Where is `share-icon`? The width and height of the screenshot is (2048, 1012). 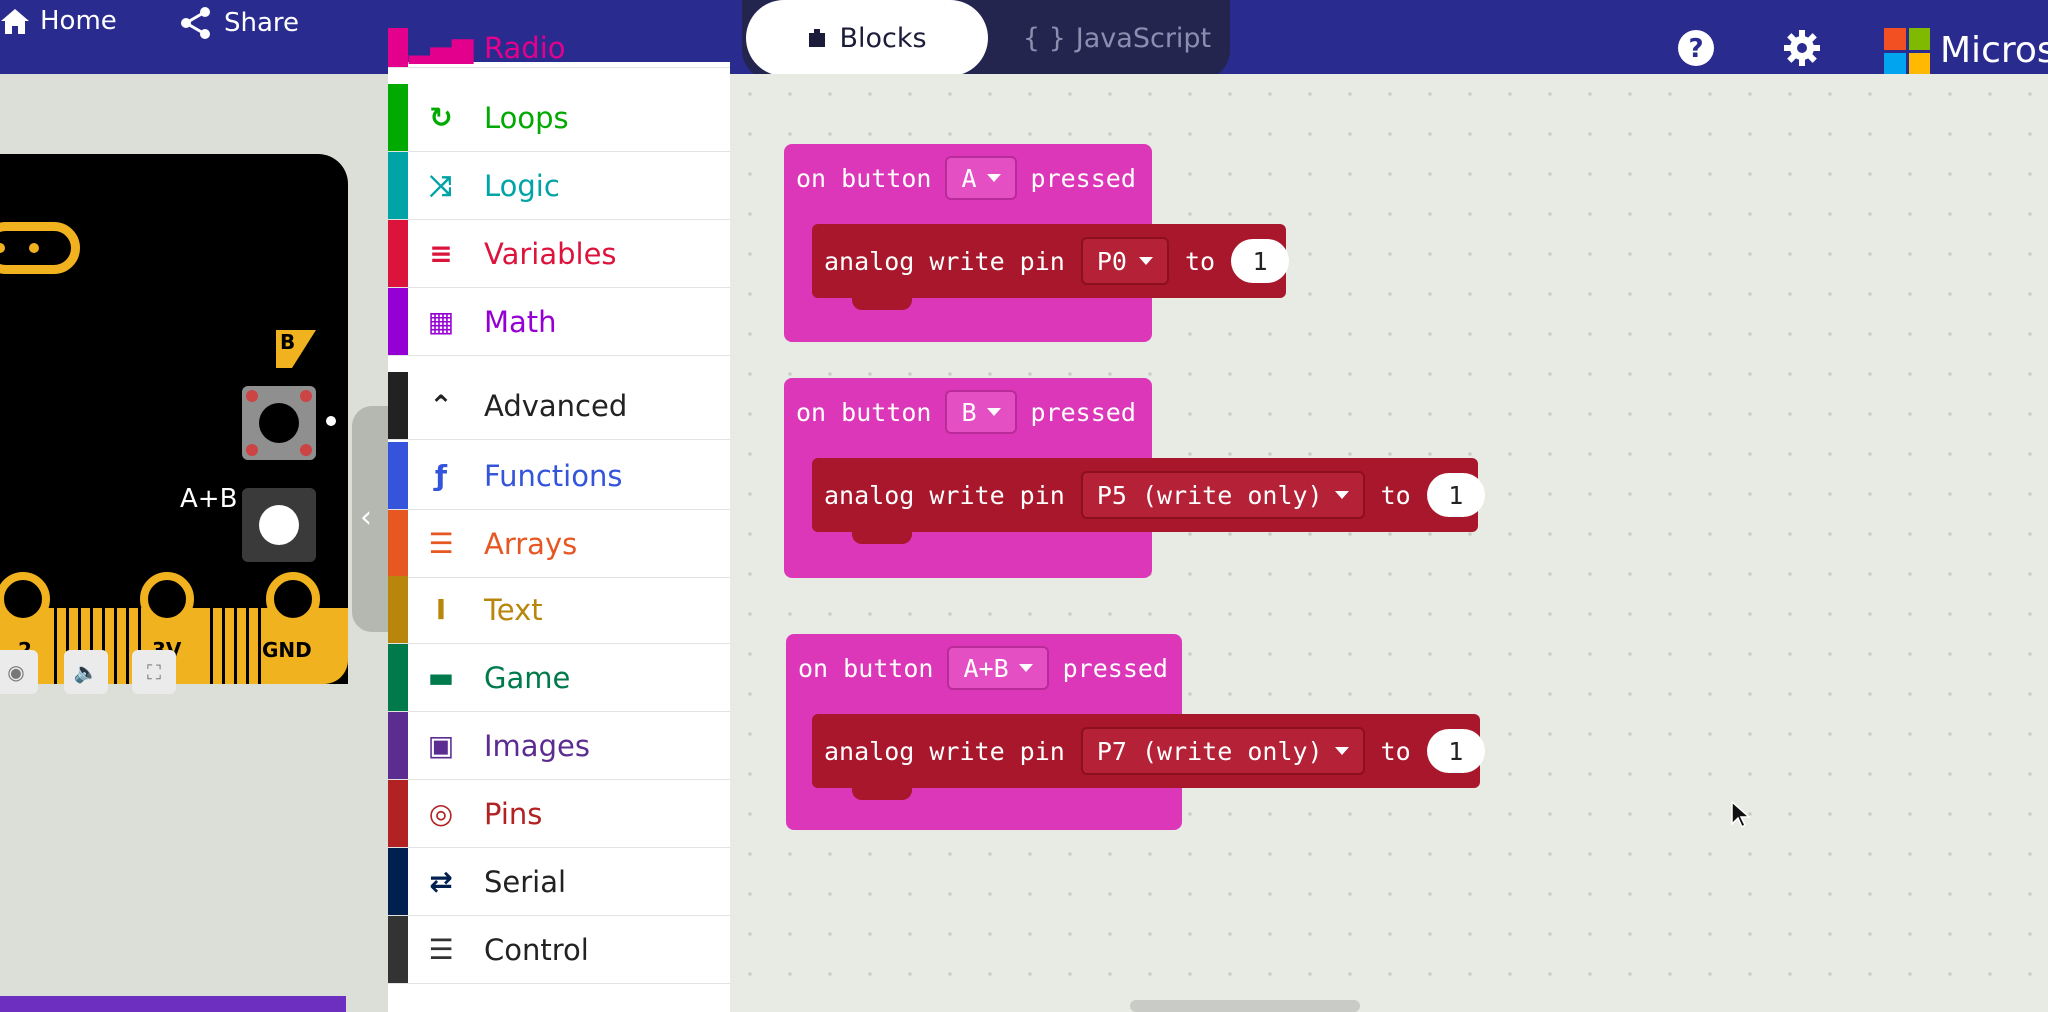
share-icon is located at coordinates (195, 23).